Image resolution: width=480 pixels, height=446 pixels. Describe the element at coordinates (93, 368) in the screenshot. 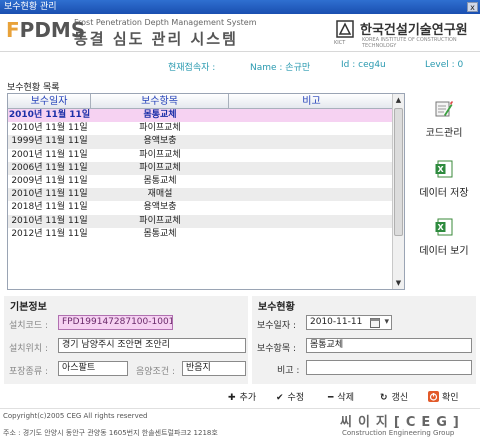

I see `pavement-field: 아스팔트` at that location.